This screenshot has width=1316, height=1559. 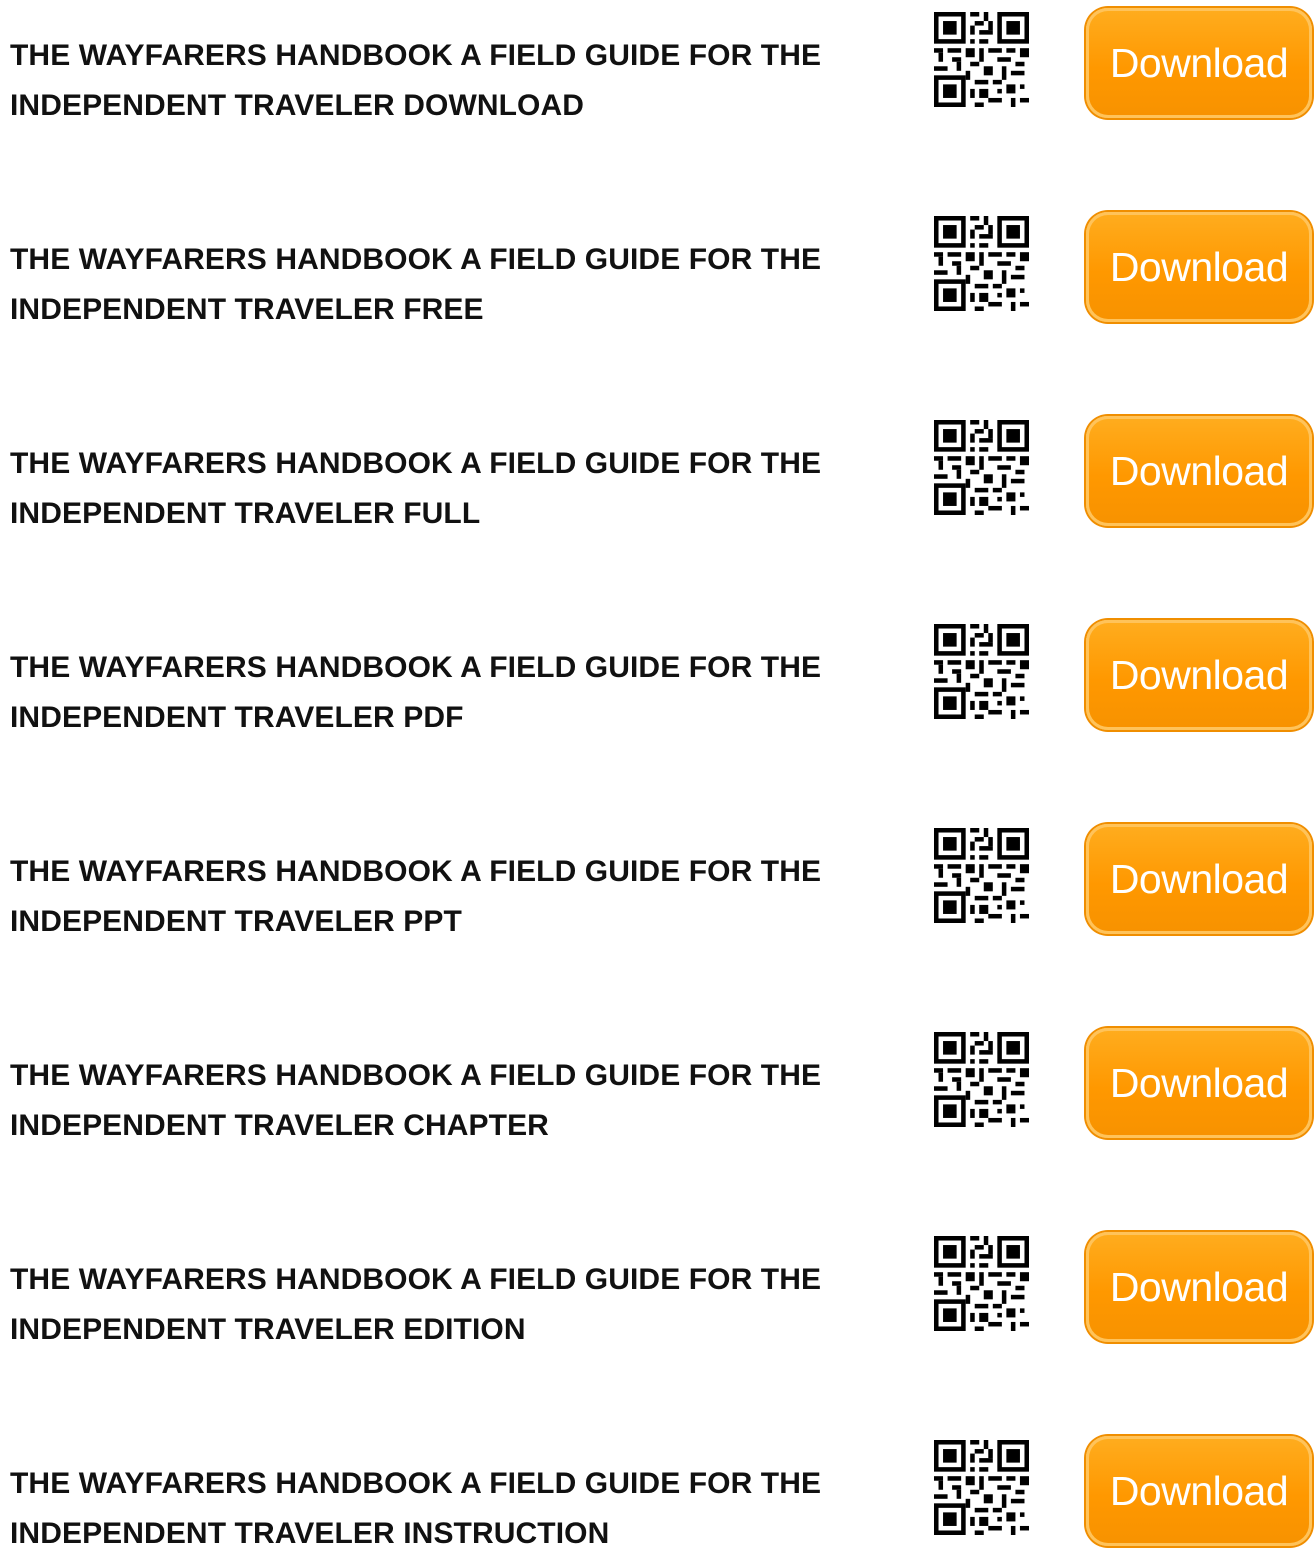 I want to click on item-title-line2: INDEPENDENT TRAVELER EDITION, so click(x=268, y=1329).